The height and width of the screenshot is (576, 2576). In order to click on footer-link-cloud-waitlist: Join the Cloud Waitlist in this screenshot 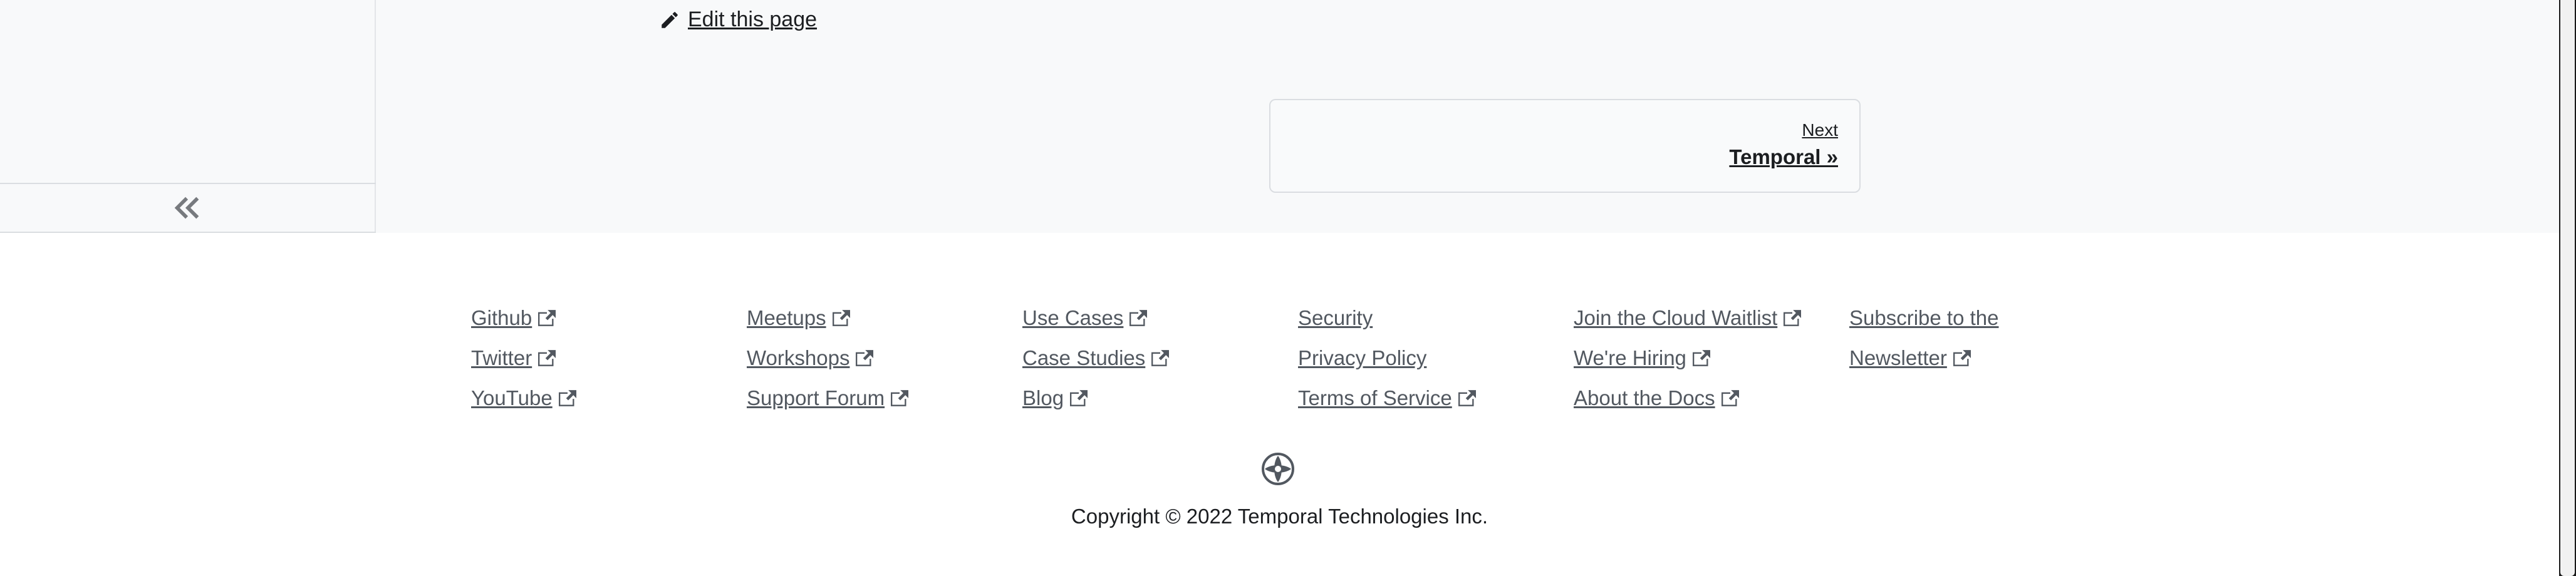, I will do `click(1688, 318)`.